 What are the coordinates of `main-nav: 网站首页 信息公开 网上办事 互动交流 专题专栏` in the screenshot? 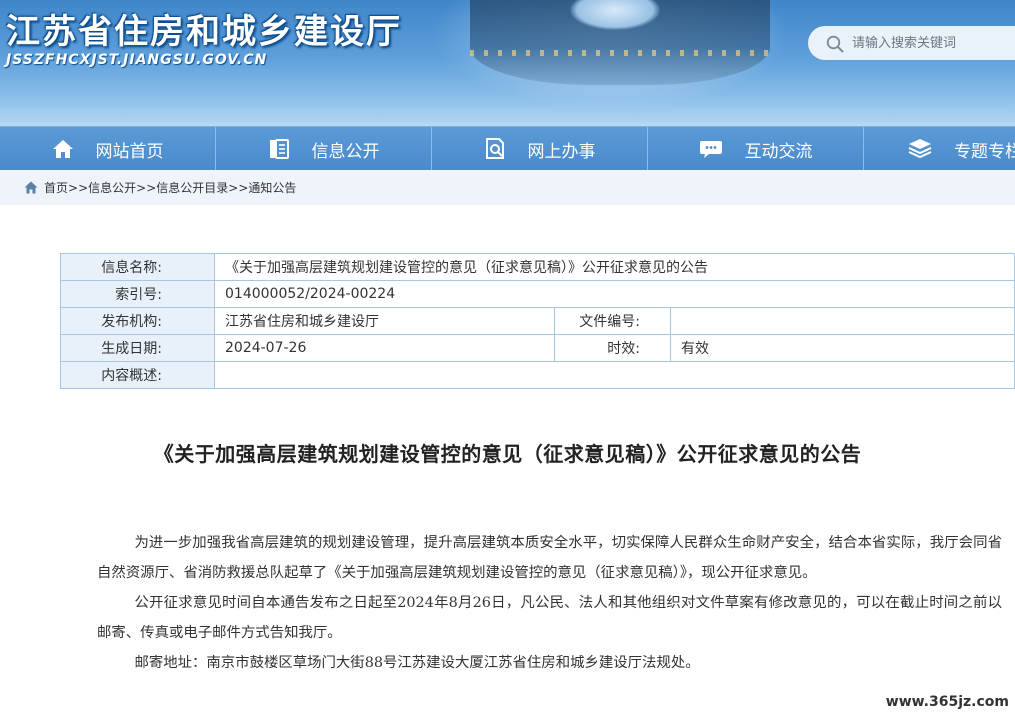 It's located at (507, 148).